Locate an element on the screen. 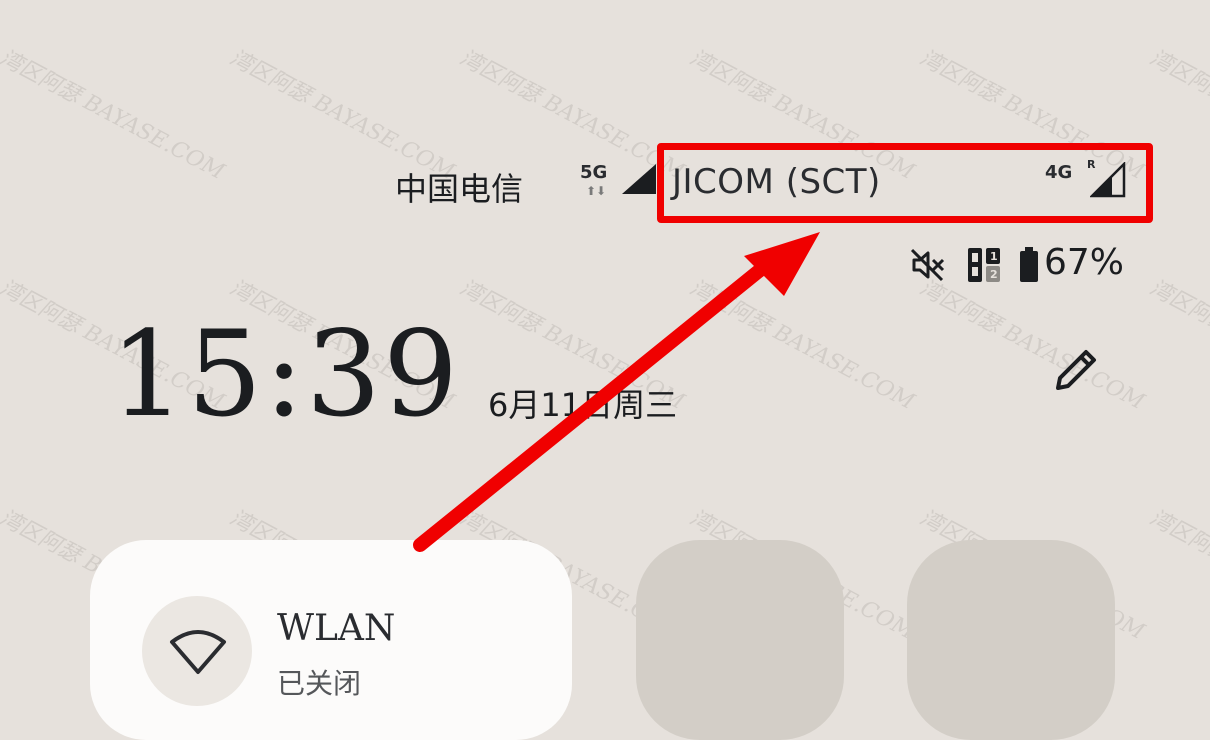 This screenshot has height=740, width=1210. network-type-1-label: 5G is located at coordinates (594, 172).